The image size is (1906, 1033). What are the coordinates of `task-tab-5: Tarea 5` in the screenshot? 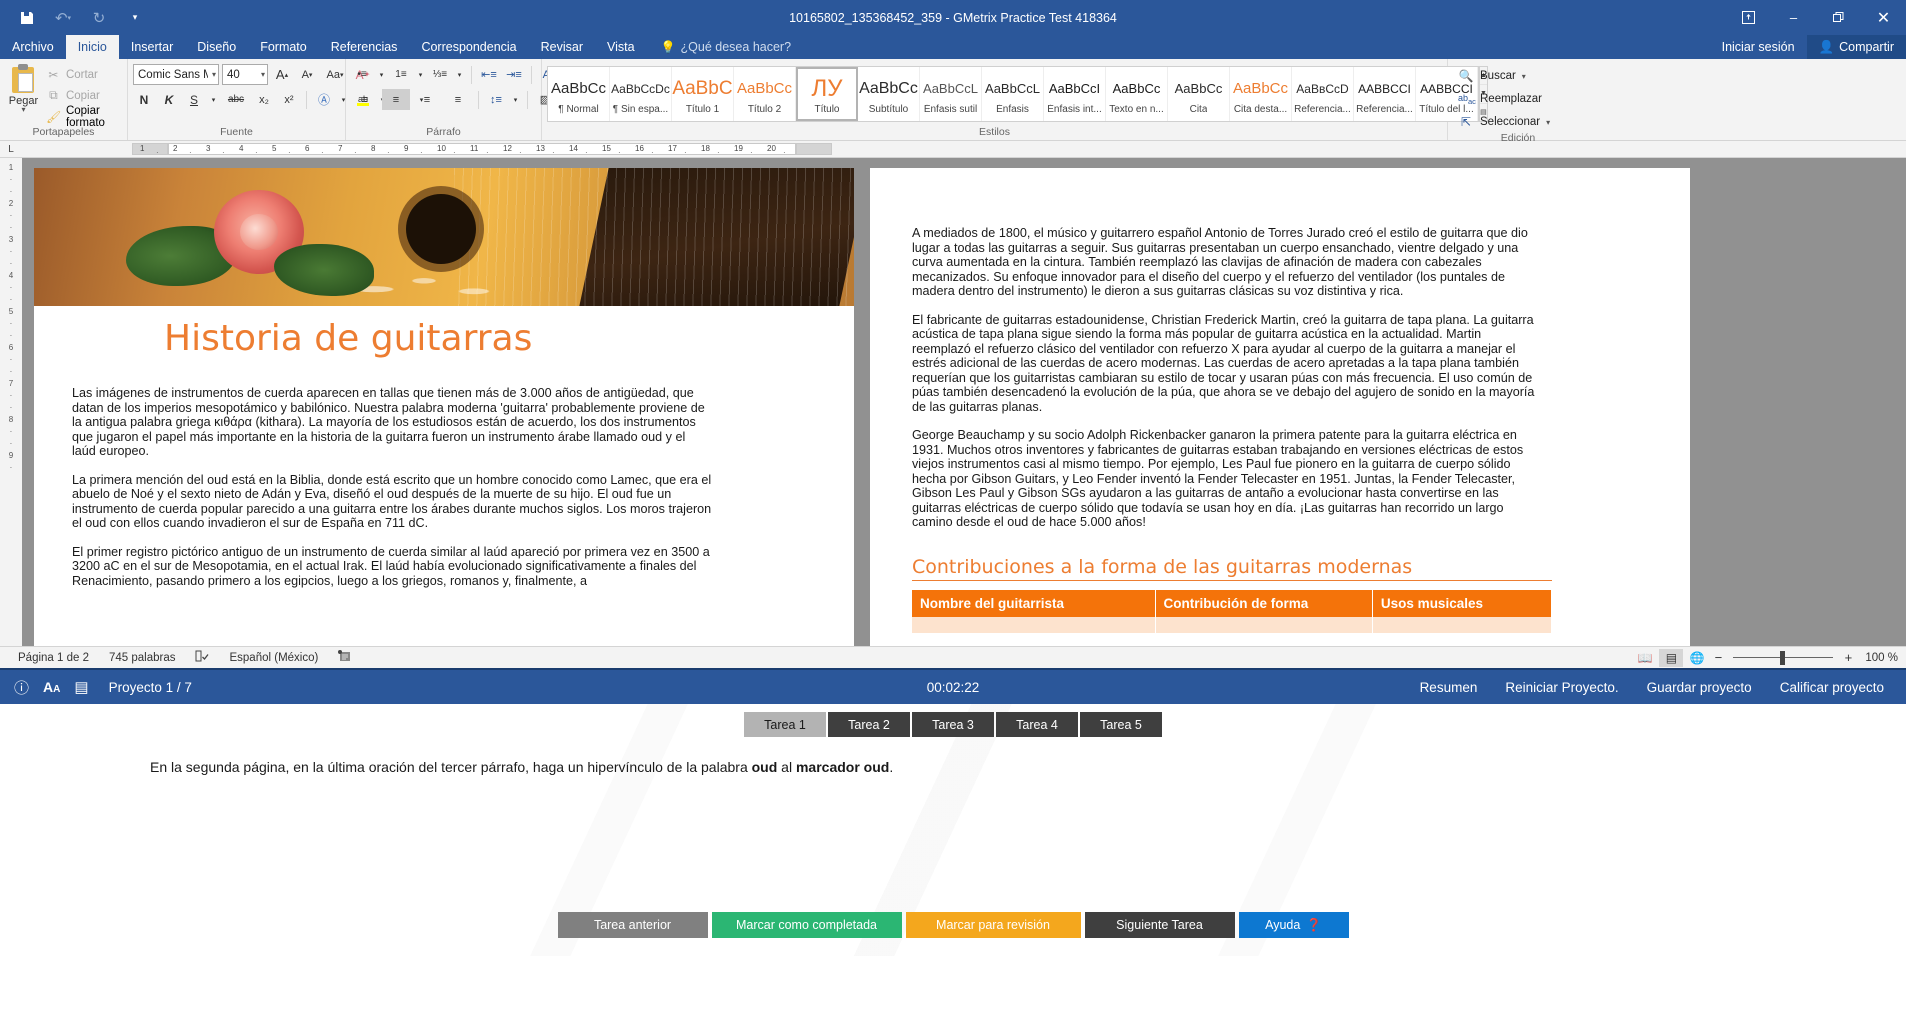 It's located at (1121, 724).